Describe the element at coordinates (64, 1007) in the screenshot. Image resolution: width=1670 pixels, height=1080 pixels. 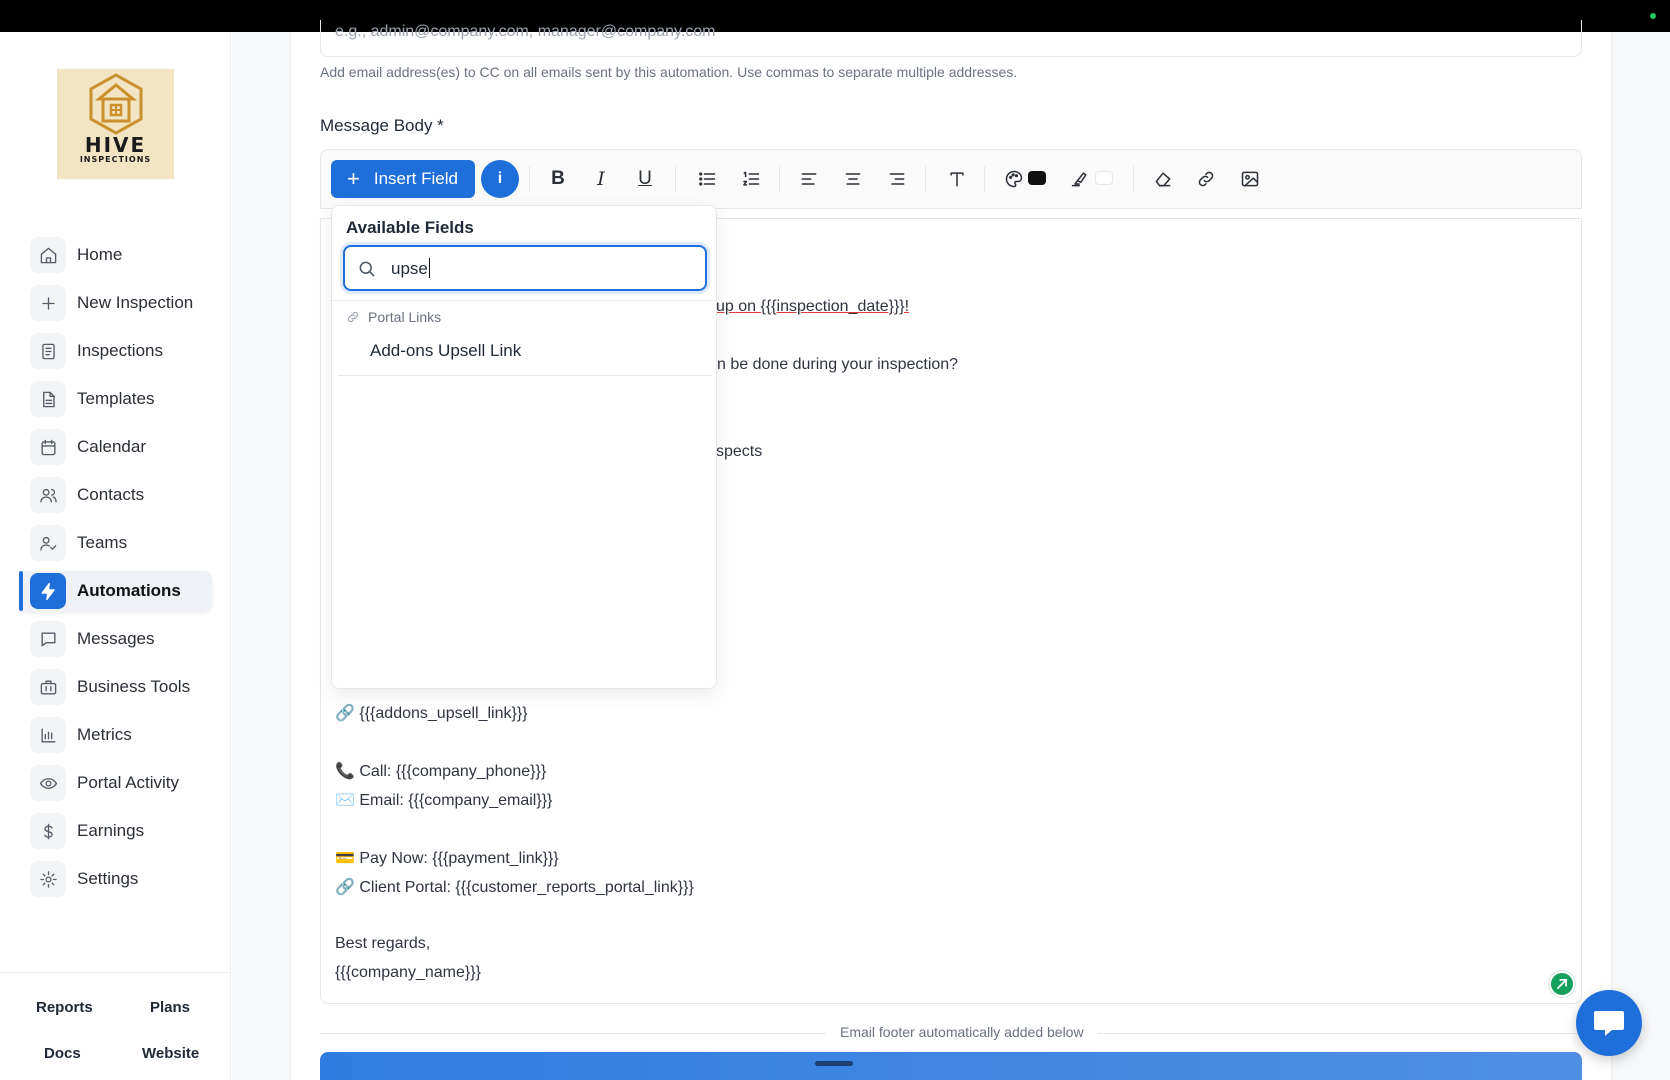
I see `reports-link: Reports` at that location.